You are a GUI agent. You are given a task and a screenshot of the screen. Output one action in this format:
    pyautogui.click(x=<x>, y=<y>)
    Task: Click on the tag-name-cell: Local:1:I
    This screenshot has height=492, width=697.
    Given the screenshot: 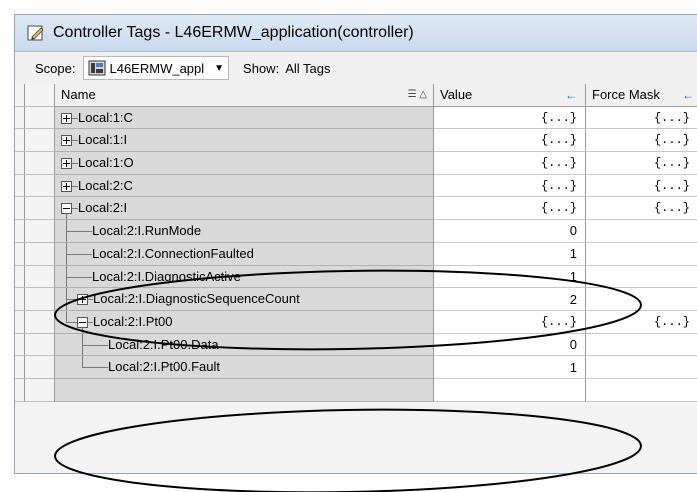 What is the action you would take?
    pyautogui.click(x=244, y=141)
    